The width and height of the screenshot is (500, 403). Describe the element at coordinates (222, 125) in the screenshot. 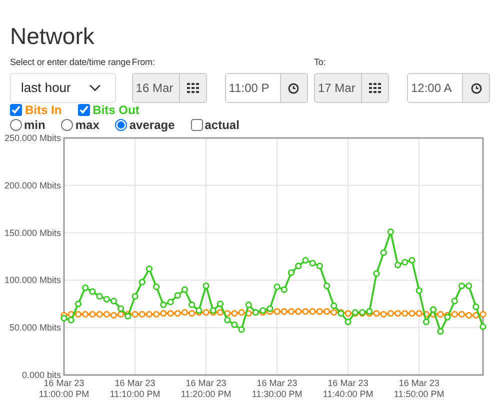

I see `aggregation-label: actual` at that location.